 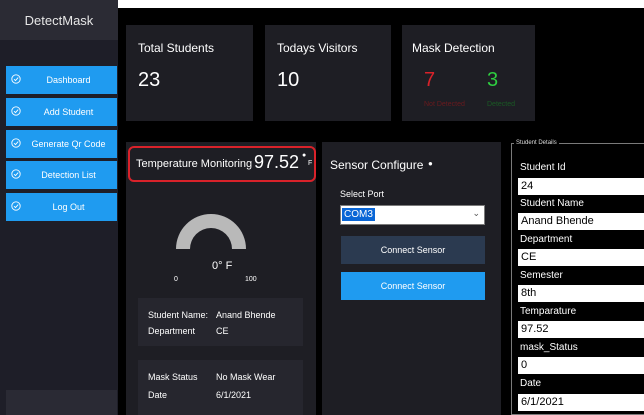 What do you see at coordinates (173, 377) in the screenshot?
I see `mask-status-label: Mask Status` at bounding box center [173, 377].